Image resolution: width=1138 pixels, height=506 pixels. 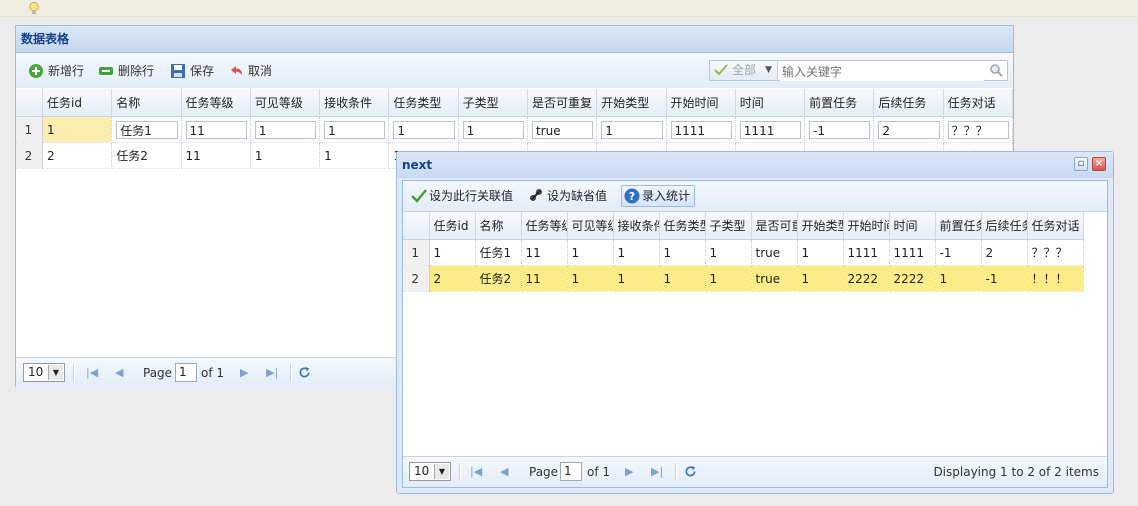 What do you see at coordinates (126, 71) in the screenshot?
I see `delete-row-button: 删除行` at bounding box center [126, 71].